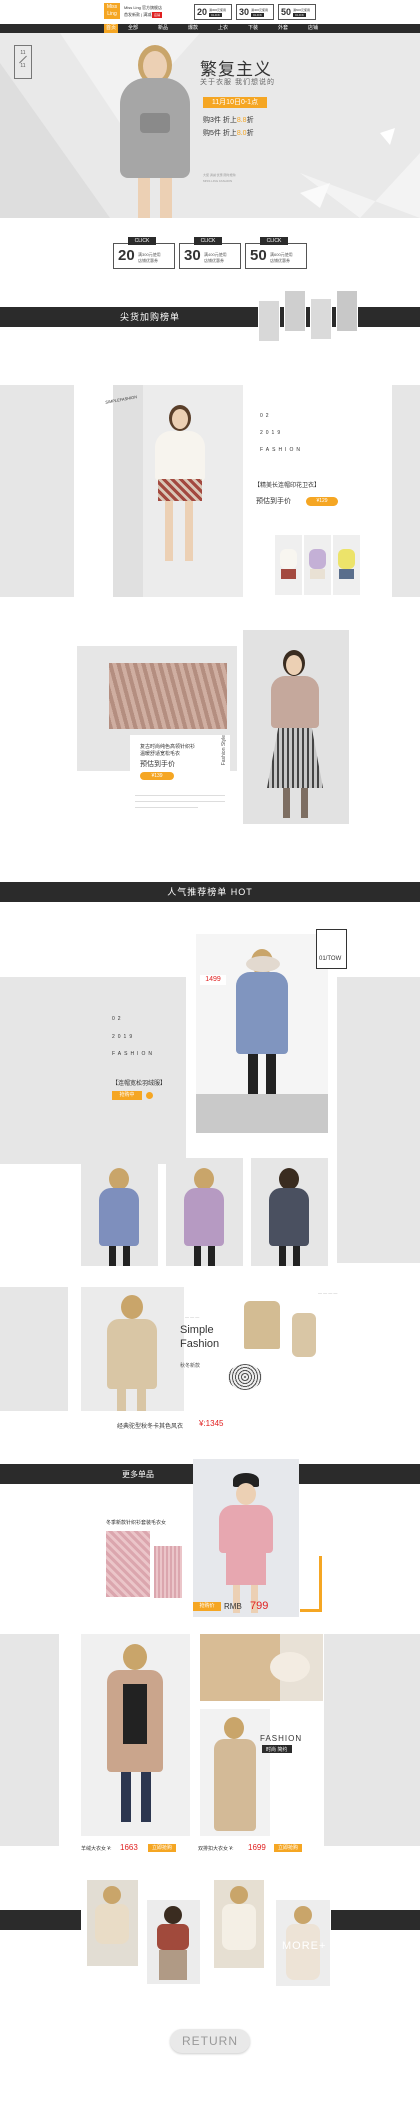 This screenshot has height=2119, width=420. I want to click on header-coupon-num: 50, so click(286, 12).